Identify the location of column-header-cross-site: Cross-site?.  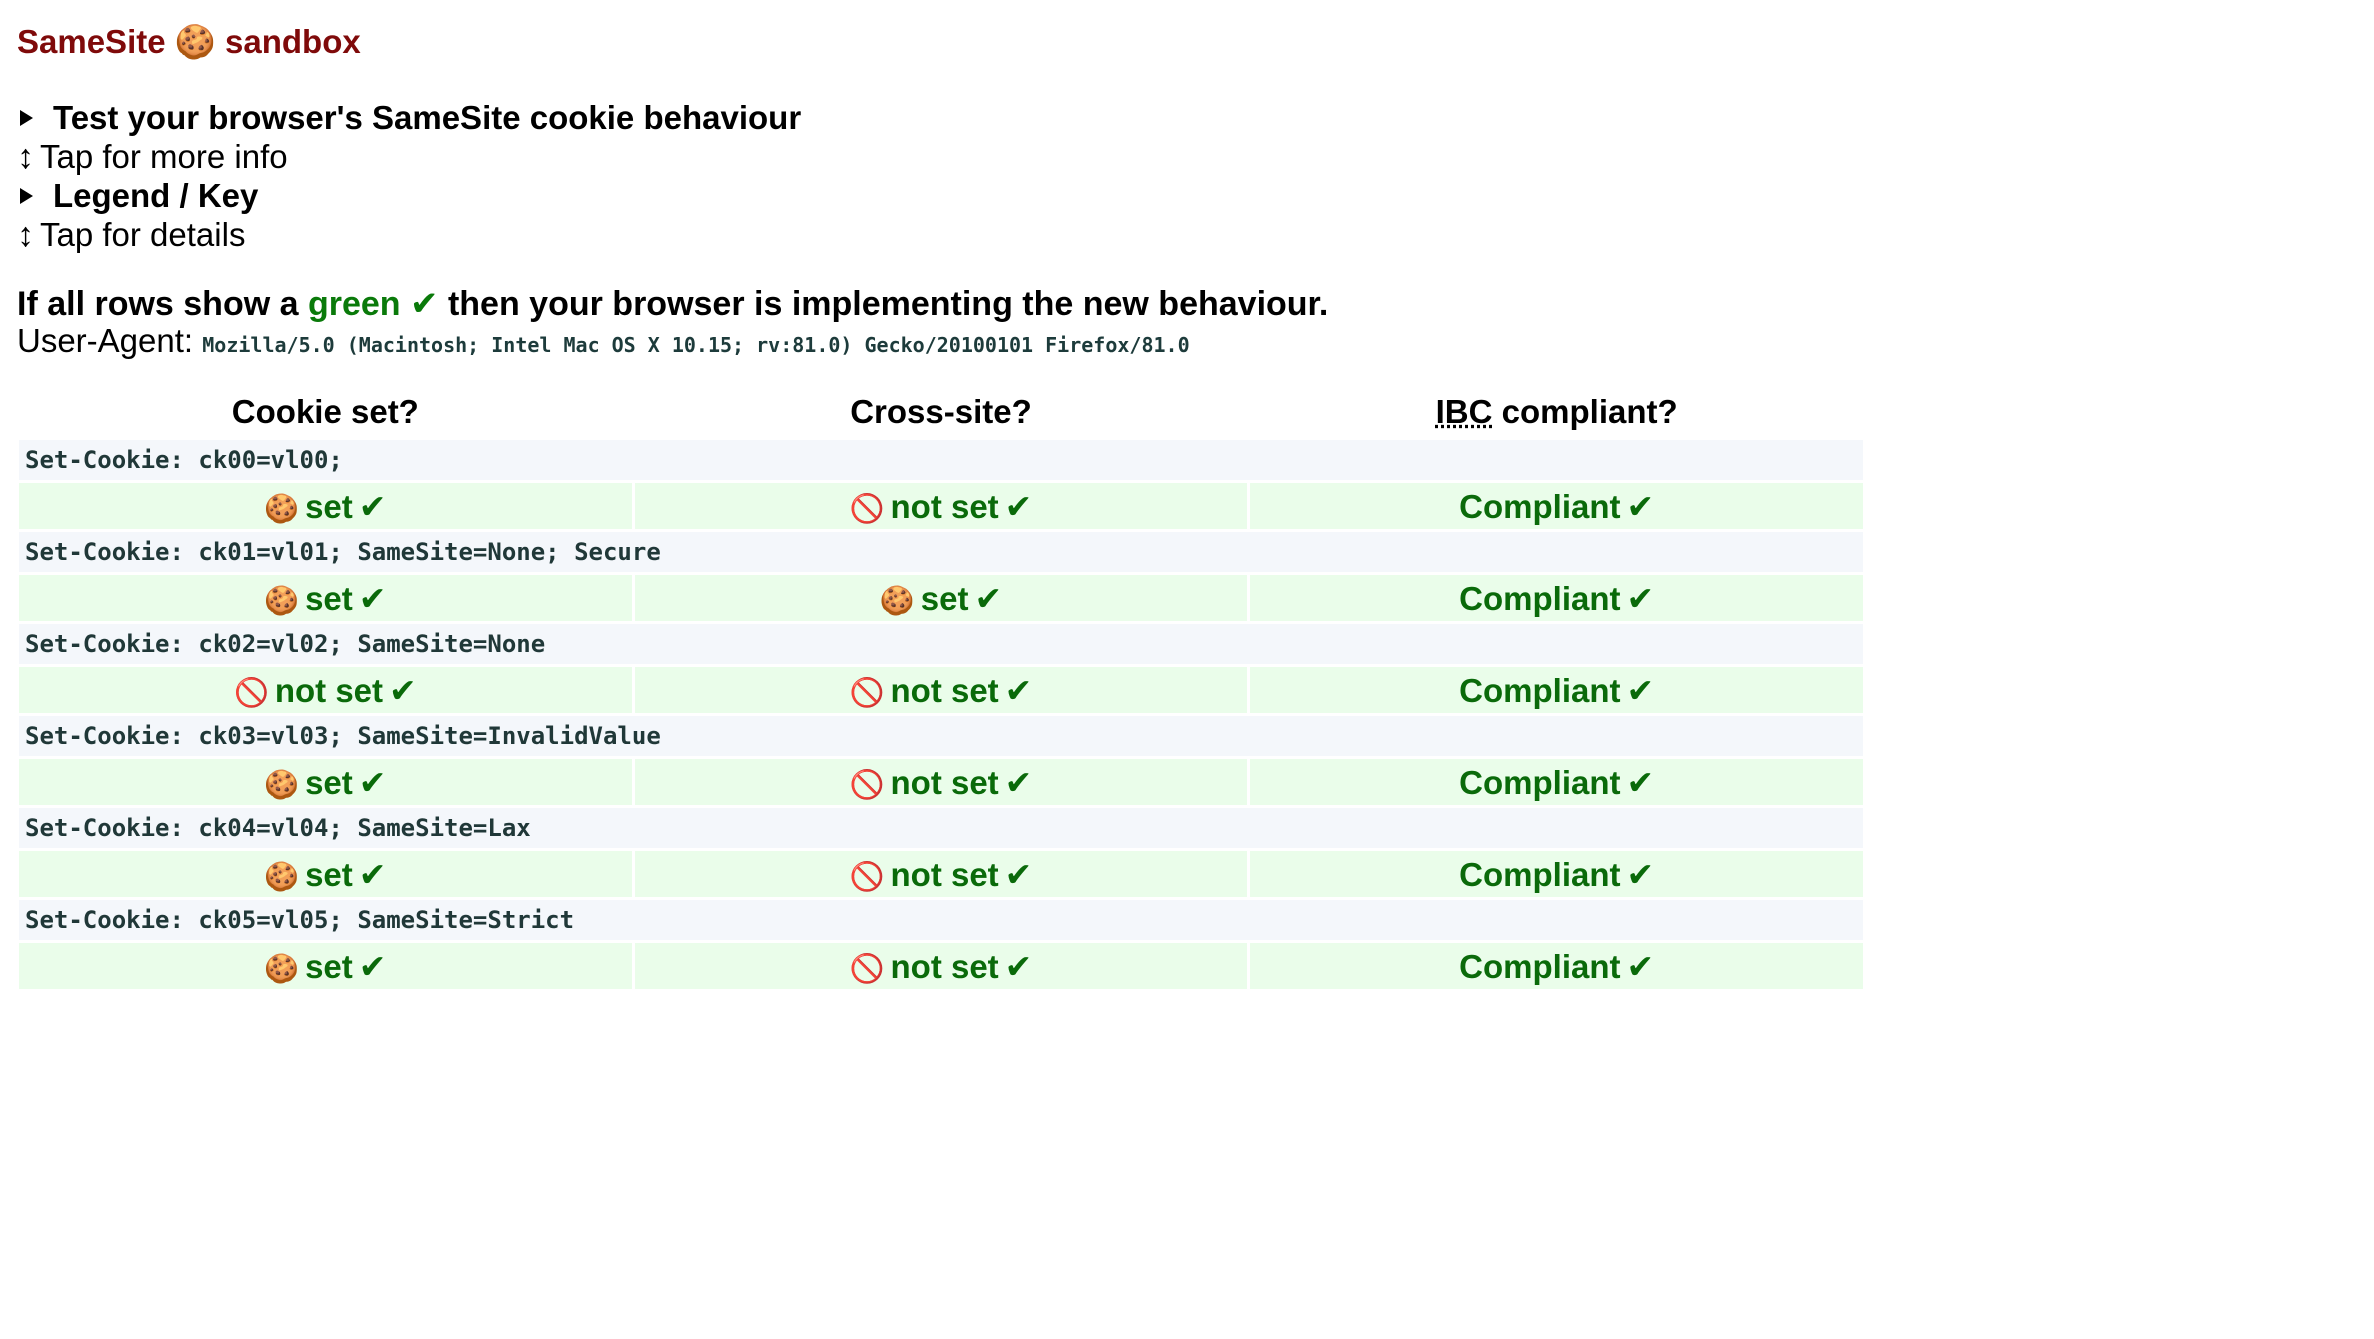
(941, 411).